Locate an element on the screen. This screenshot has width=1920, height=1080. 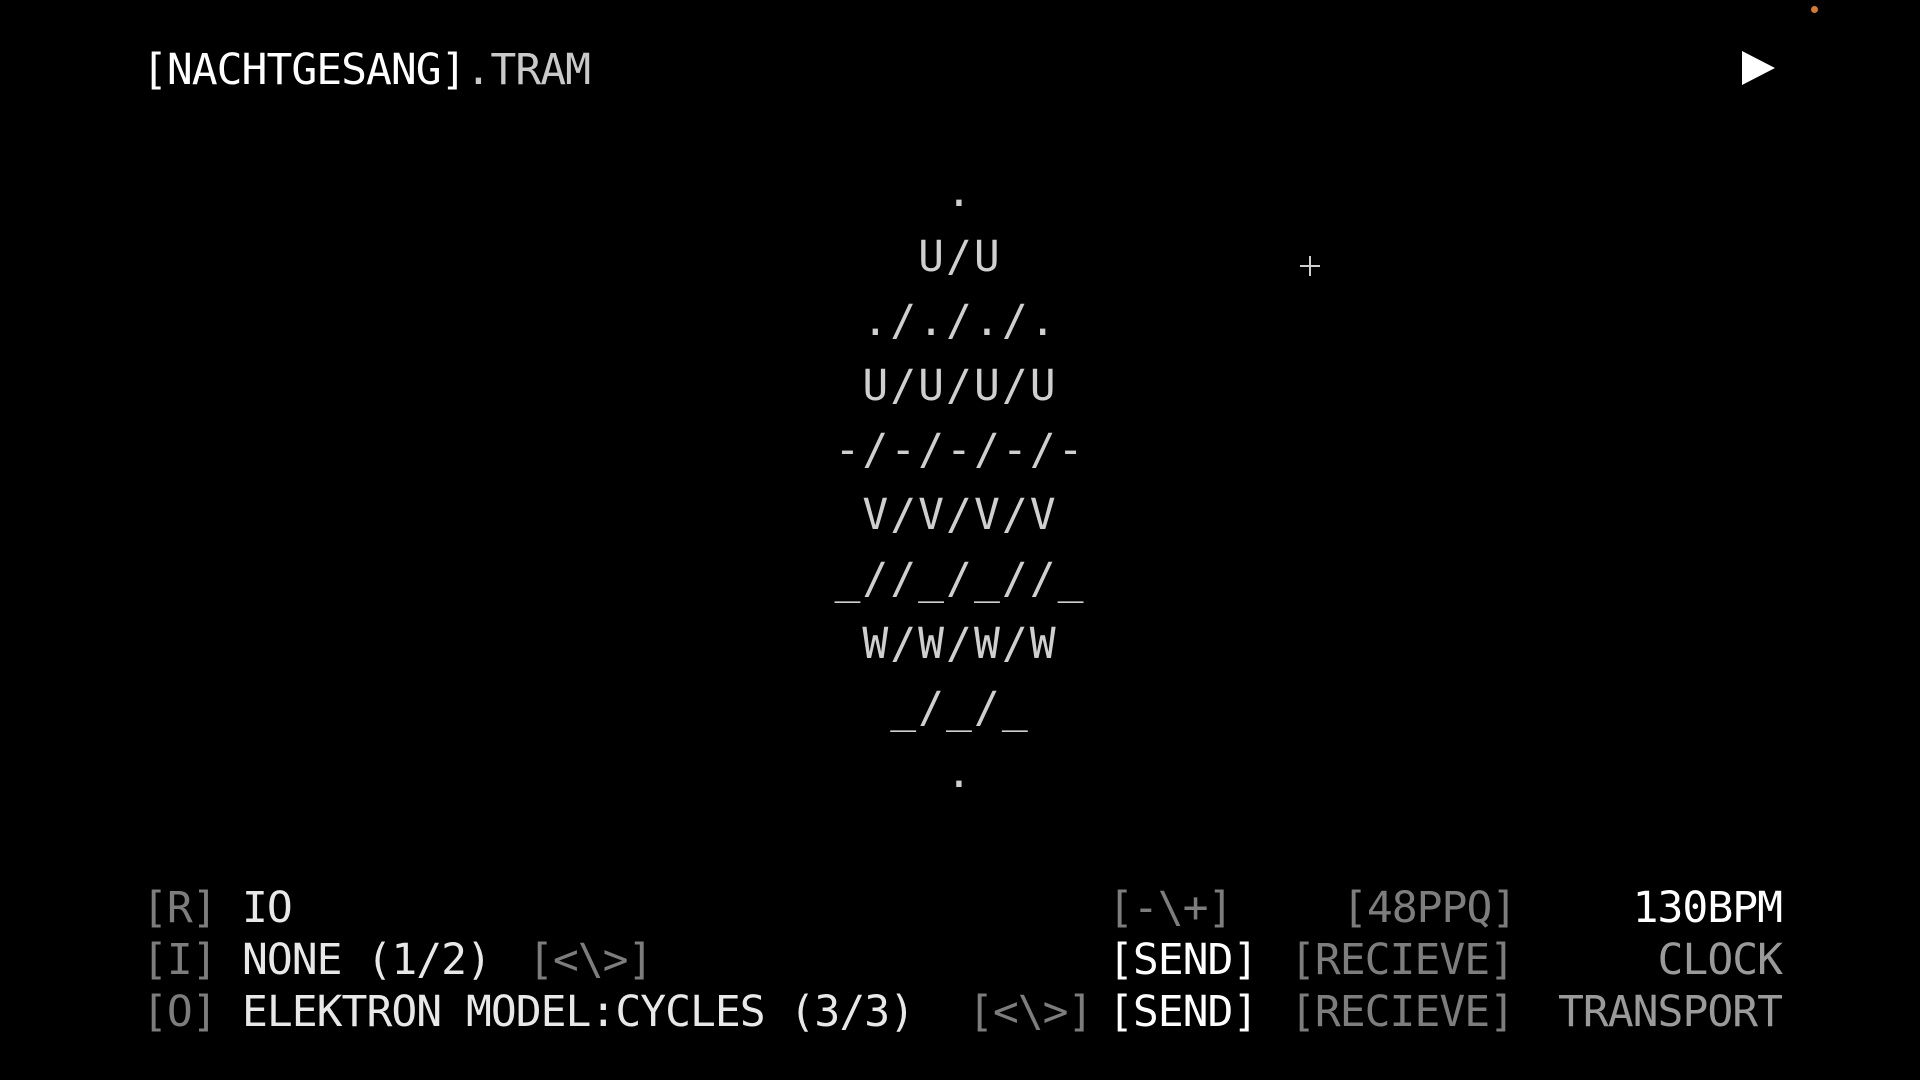
clock-send-toggle: [SEND] is located at coordinates (1183, 960).